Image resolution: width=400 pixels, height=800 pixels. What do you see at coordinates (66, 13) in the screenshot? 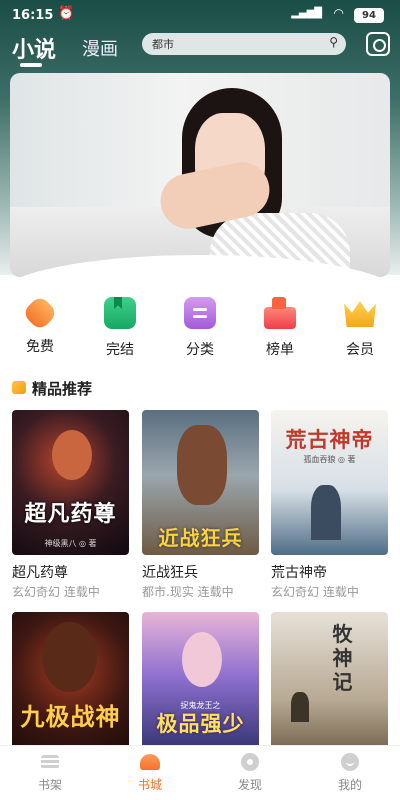
I see `alarm-icon: ⏰` at bounding box center [66, 13].